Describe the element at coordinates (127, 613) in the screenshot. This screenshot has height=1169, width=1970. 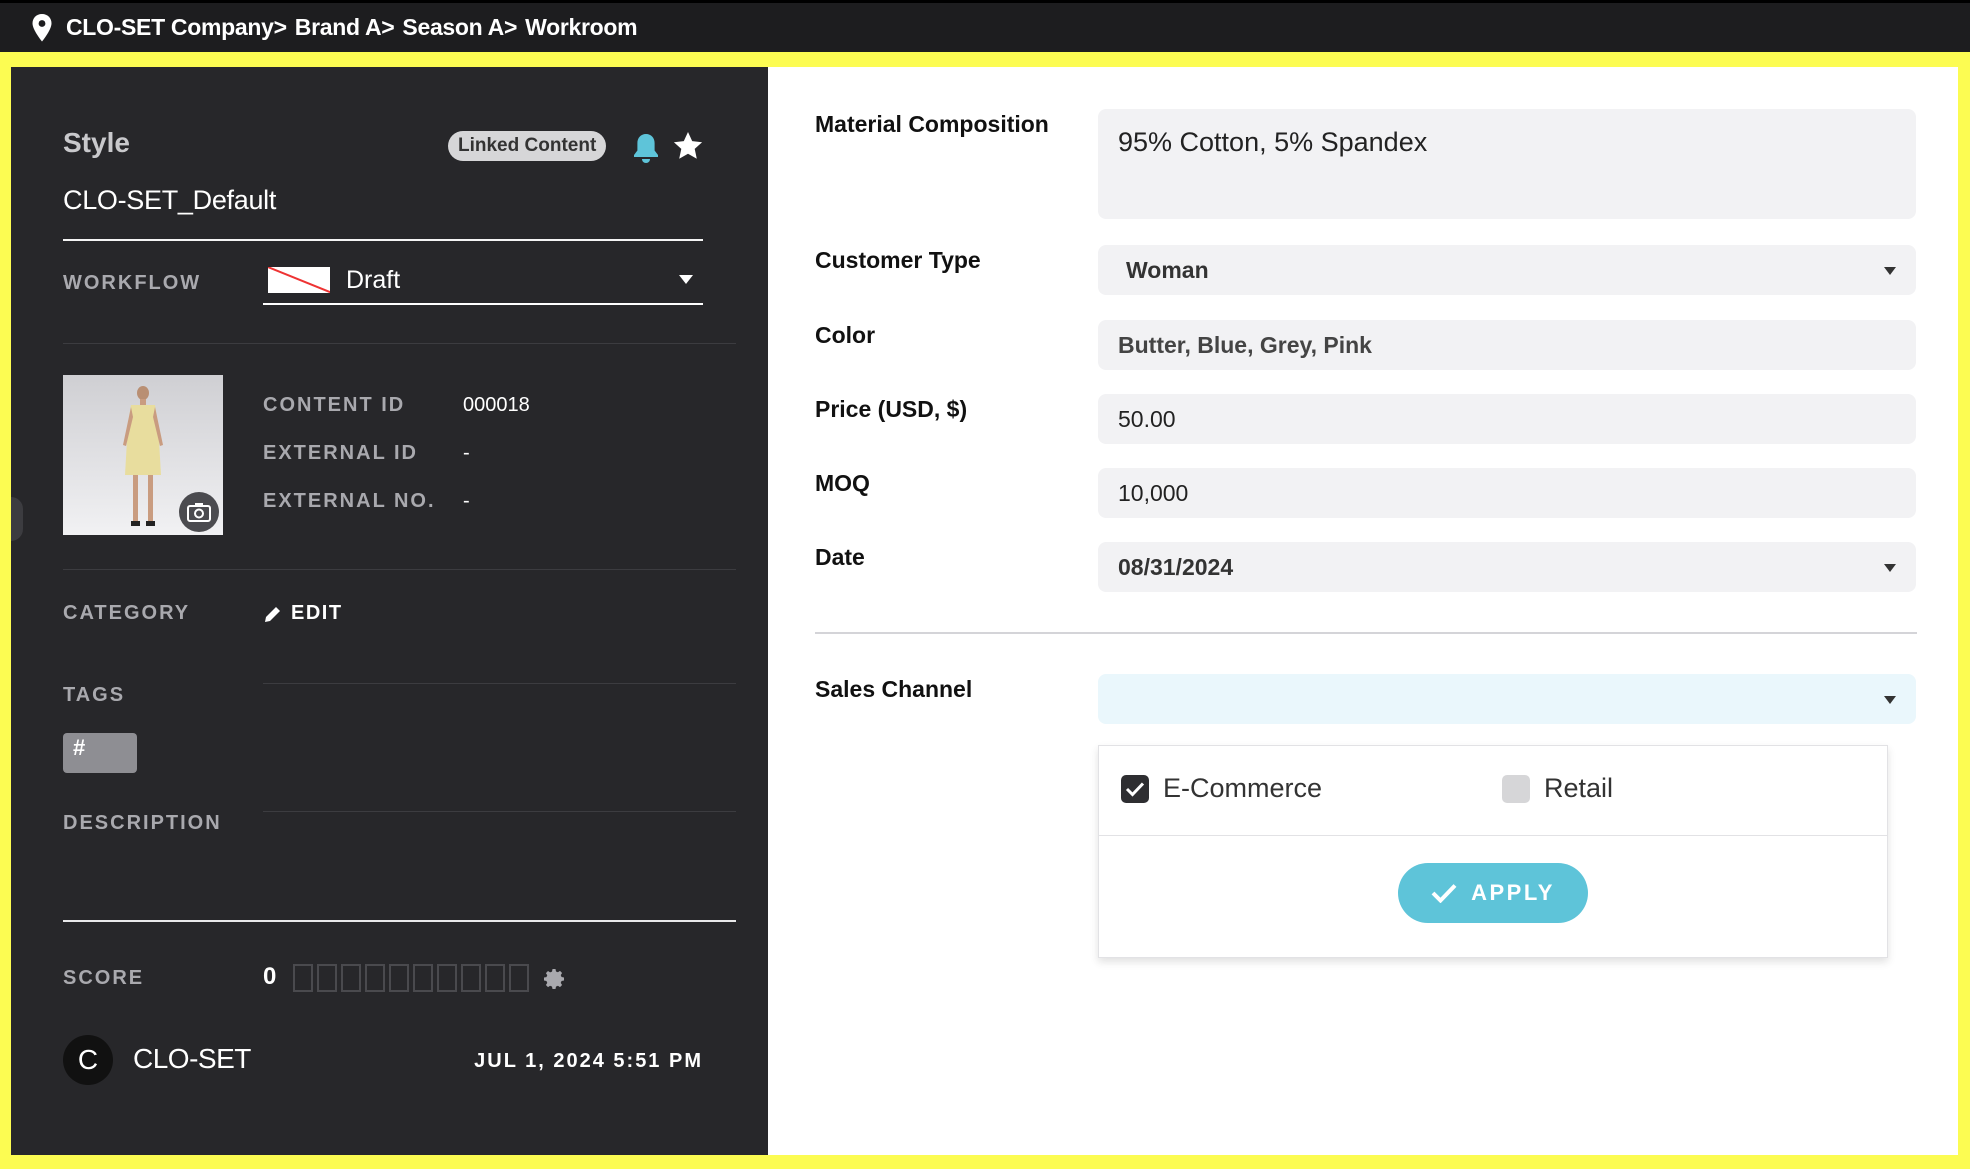
I see `category-label: CATEGORY` at that location.